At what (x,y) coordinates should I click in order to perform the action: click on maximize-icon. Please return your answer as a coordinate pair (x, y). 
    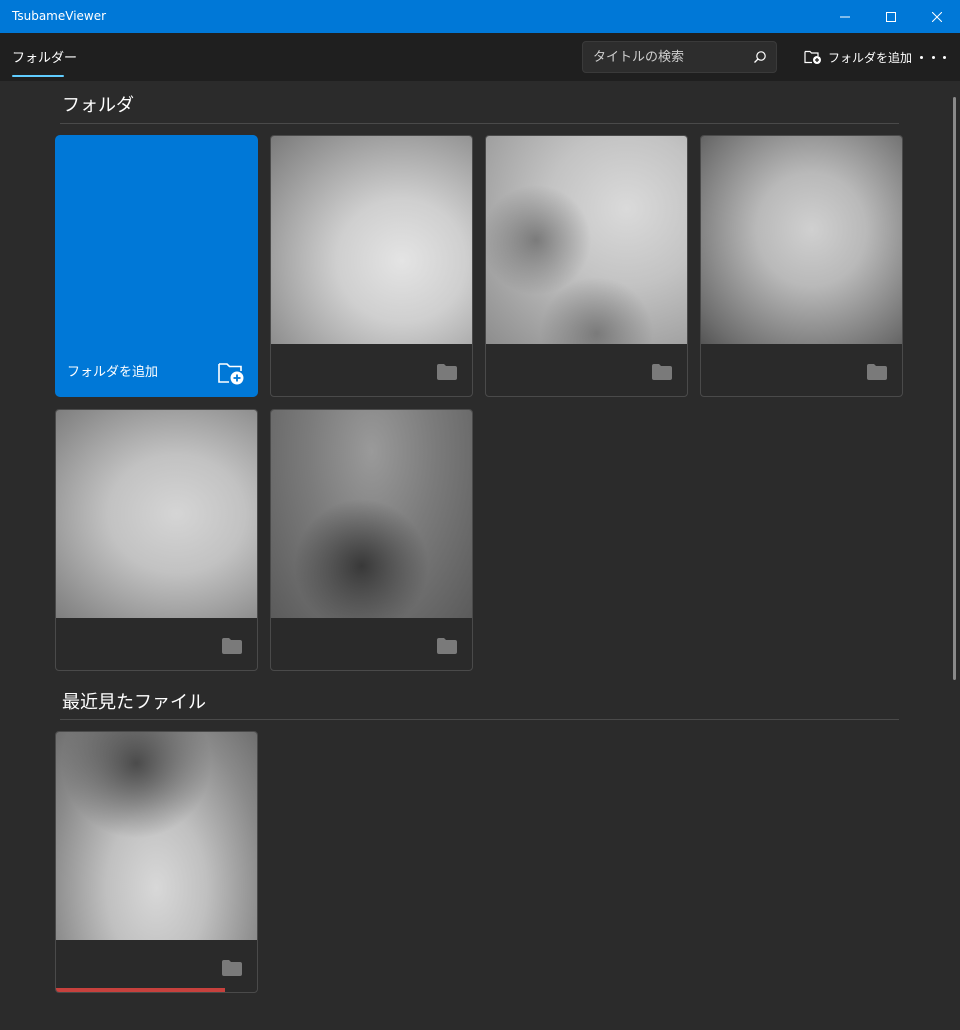
    Looking at the image, I should click on (891, 16).